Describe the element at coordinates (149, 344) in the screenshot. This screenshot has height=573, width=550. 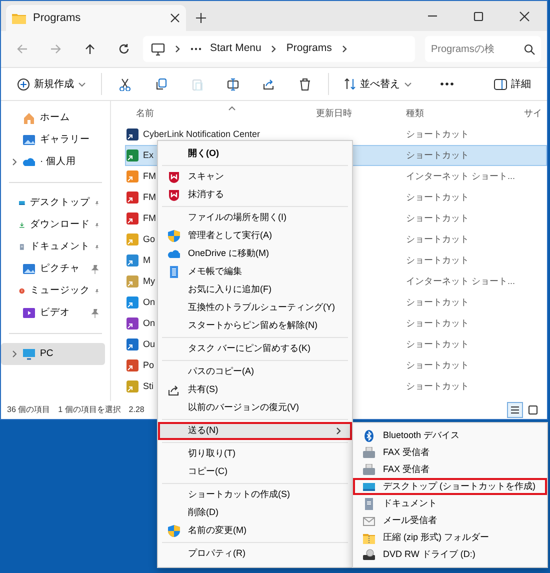
I see `file-name: Ou` at that location.